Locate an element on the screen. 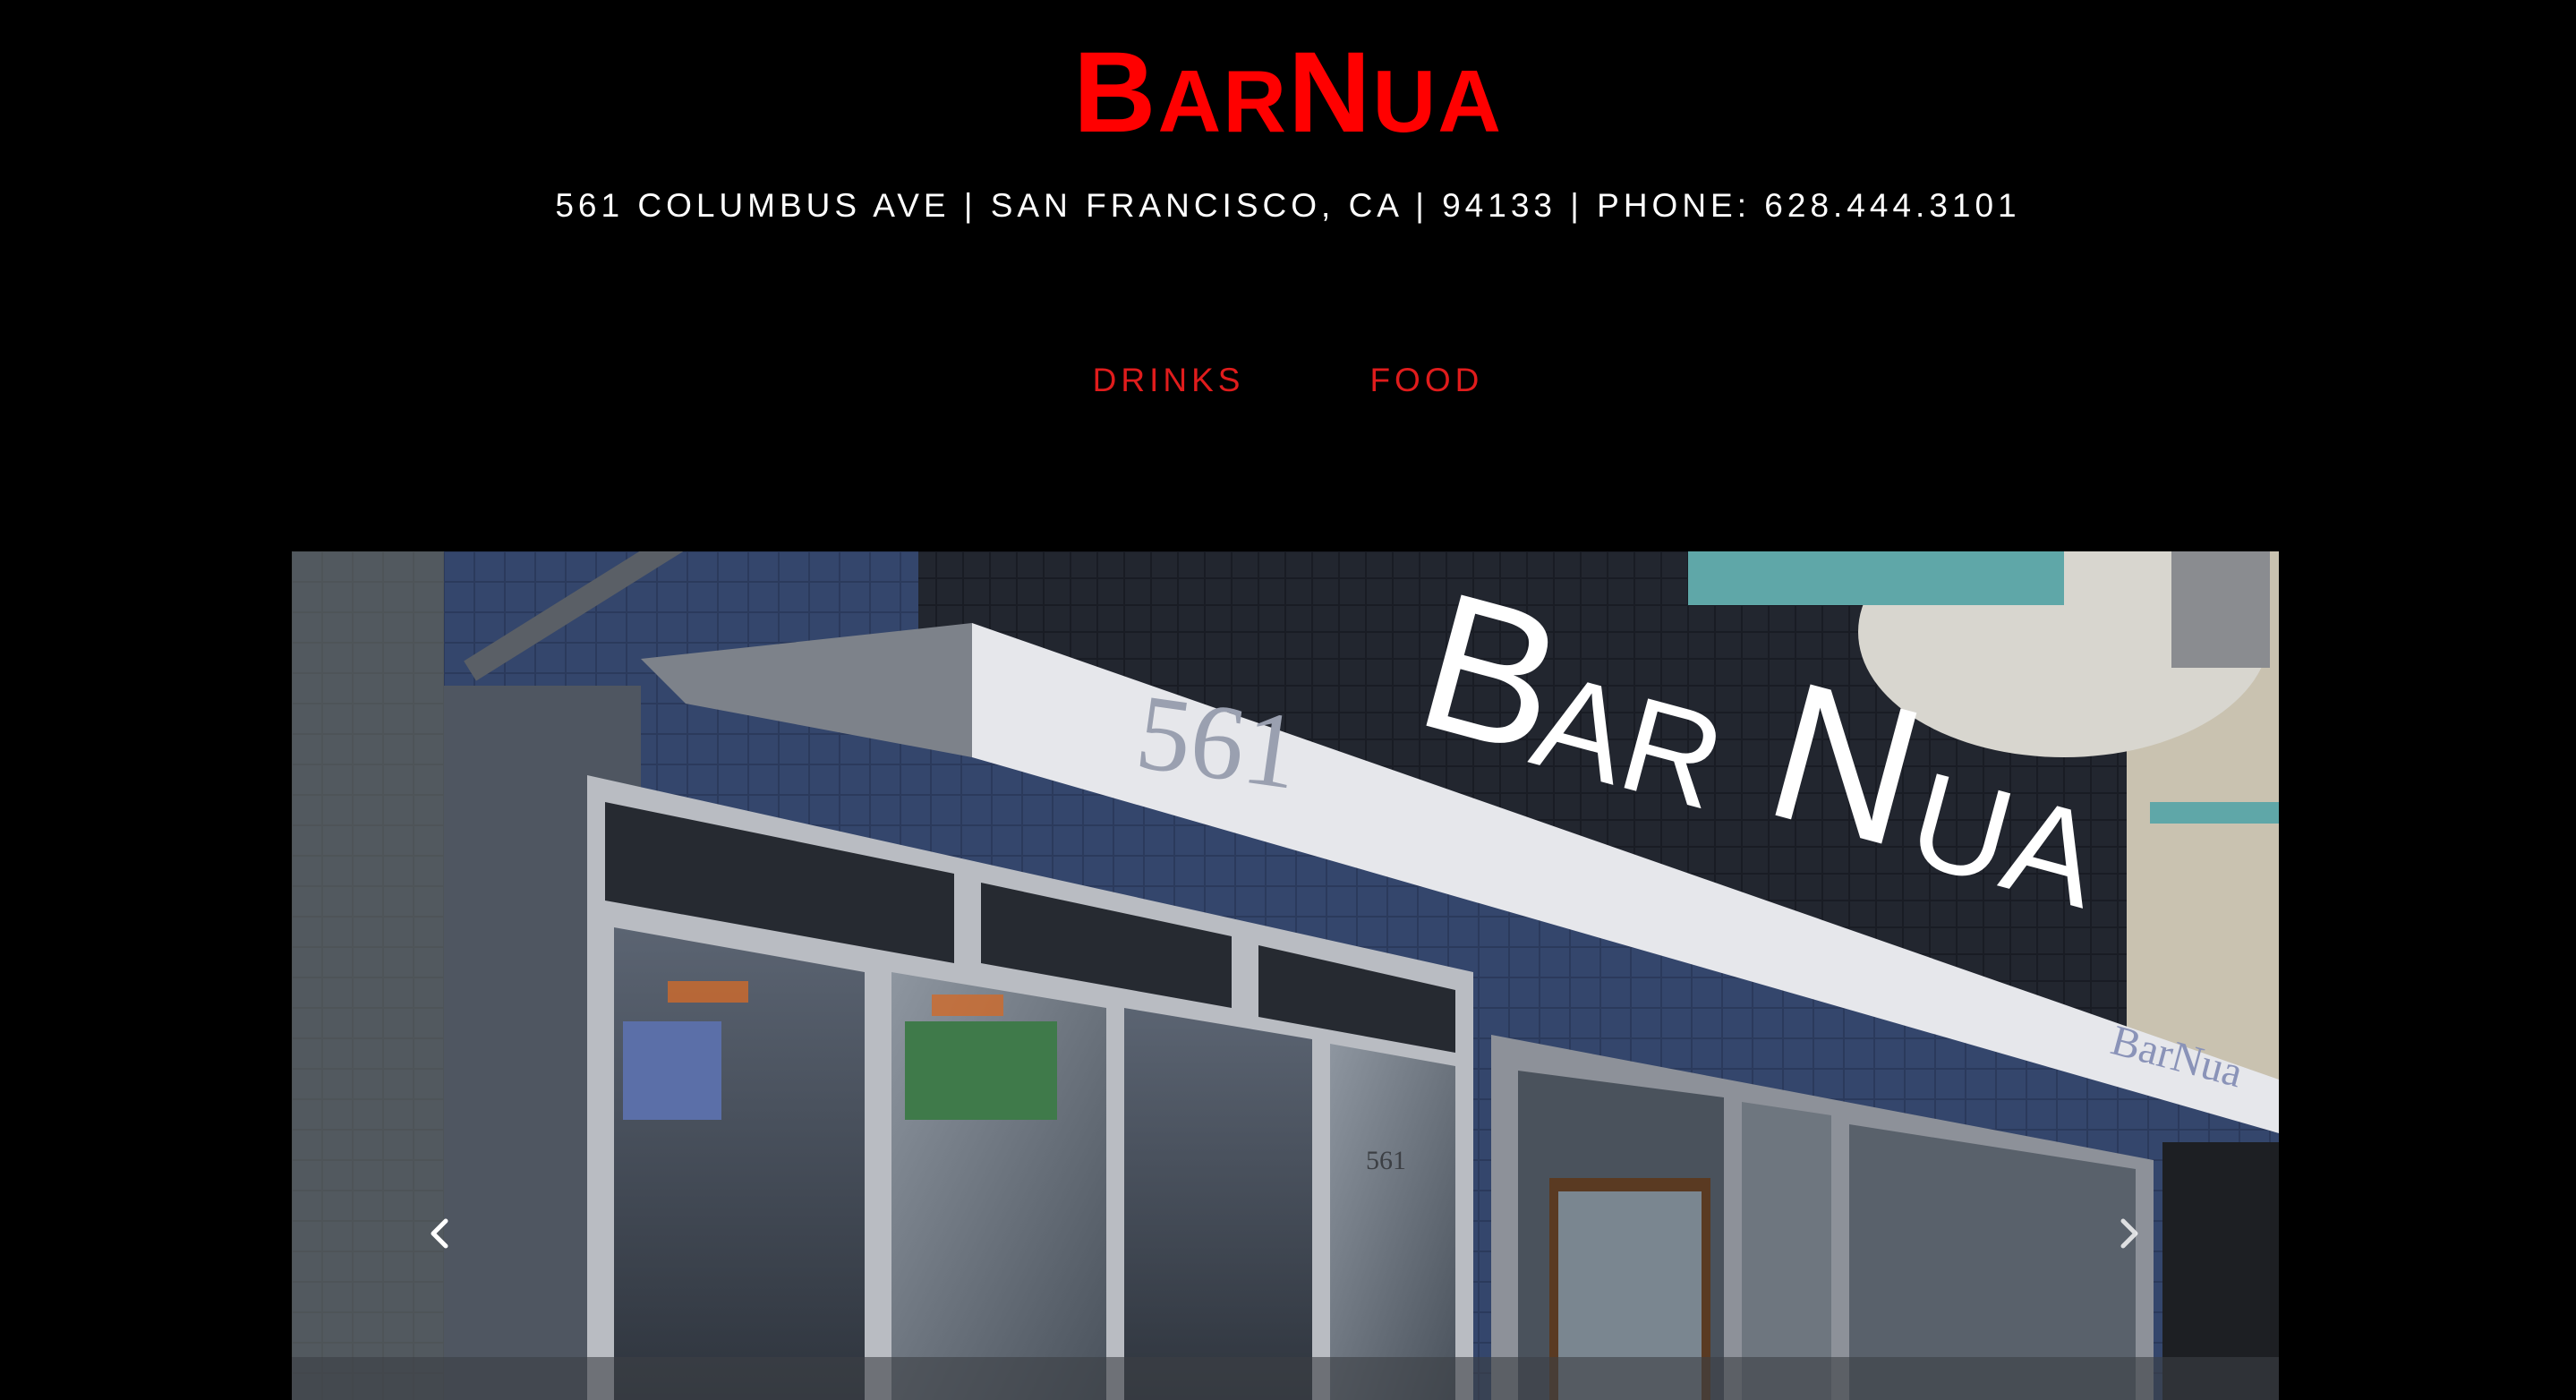 The image size is (2576, 1400). door-number: 561 is located at coordinates (1386, 1160).